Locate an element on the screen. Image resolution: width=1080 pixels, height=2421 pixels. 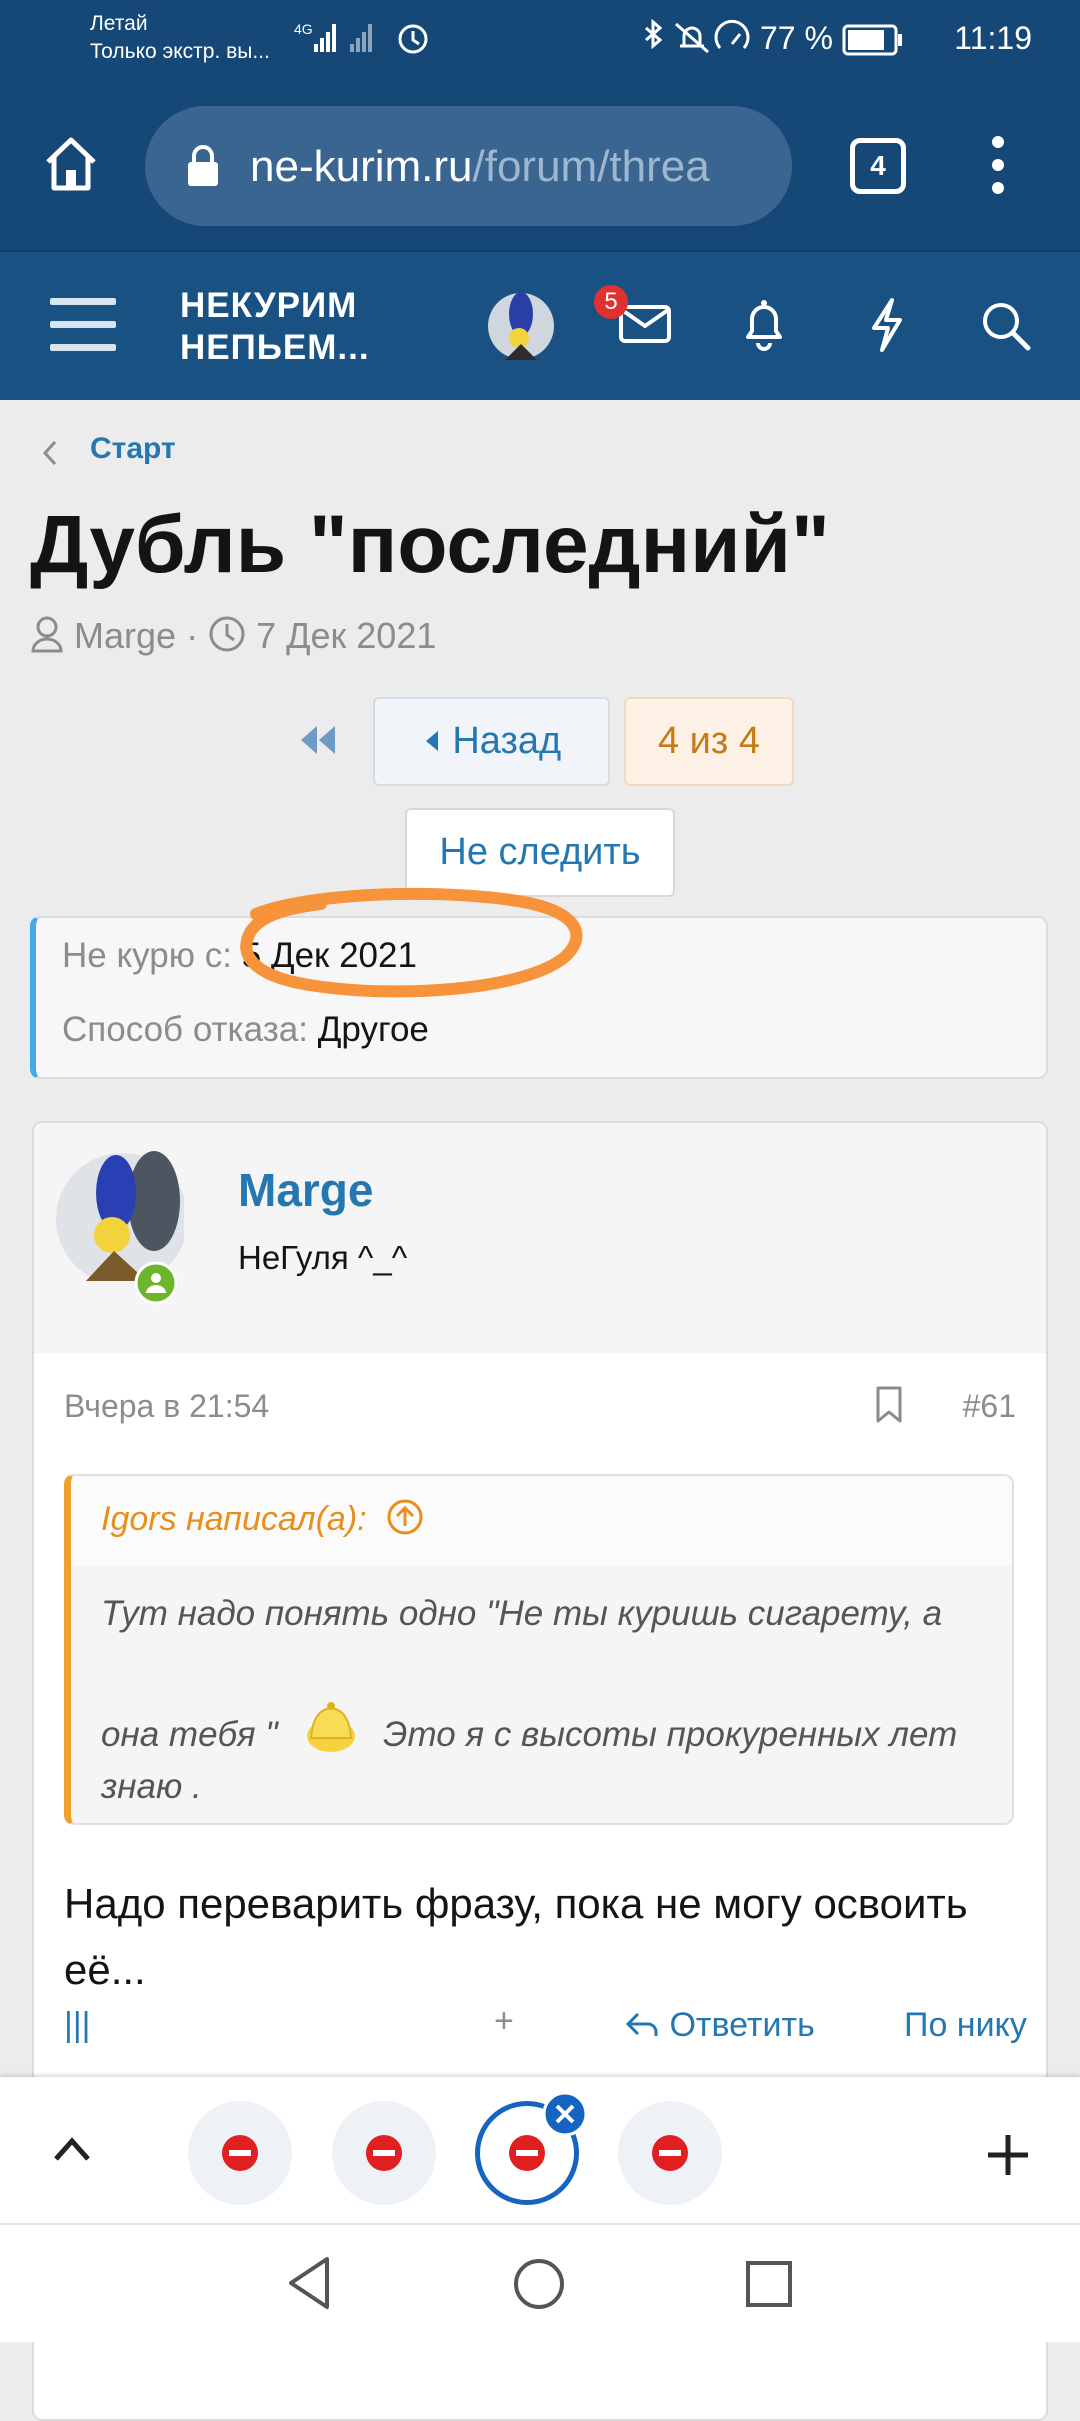
quote-author-label: Igors написал(а): is located at coordinates (234, 1519).